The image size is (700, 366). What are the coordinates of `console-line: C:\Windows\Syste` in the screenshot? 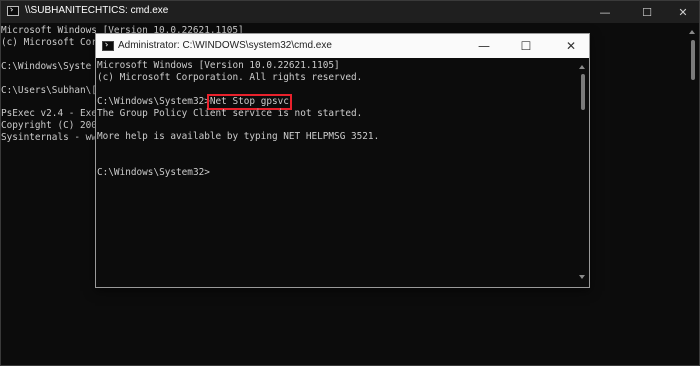 It's located at (46, 66).